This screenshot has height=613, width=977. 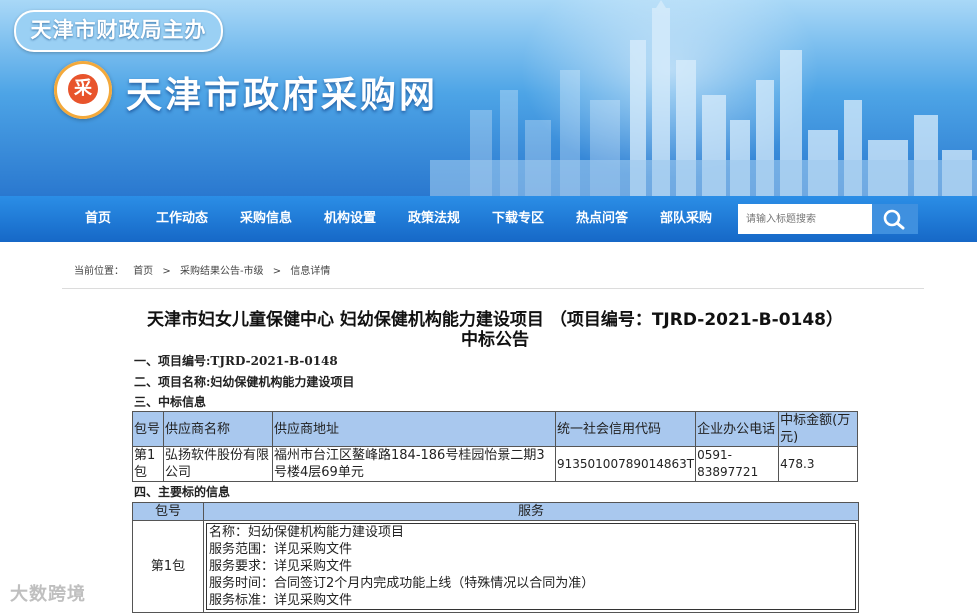 I want to click on section-main-items: 四、主要标的信息, so click(x=182, y=492).